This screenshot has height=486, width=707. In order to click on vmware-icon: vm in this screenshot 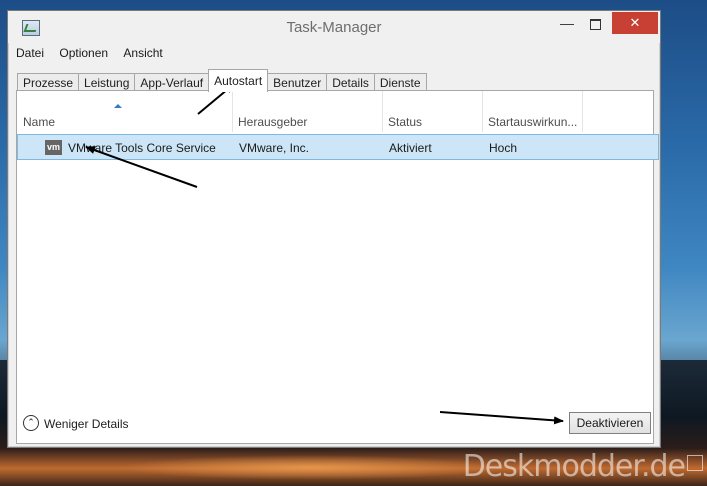, I will do `click(53, 147)`.